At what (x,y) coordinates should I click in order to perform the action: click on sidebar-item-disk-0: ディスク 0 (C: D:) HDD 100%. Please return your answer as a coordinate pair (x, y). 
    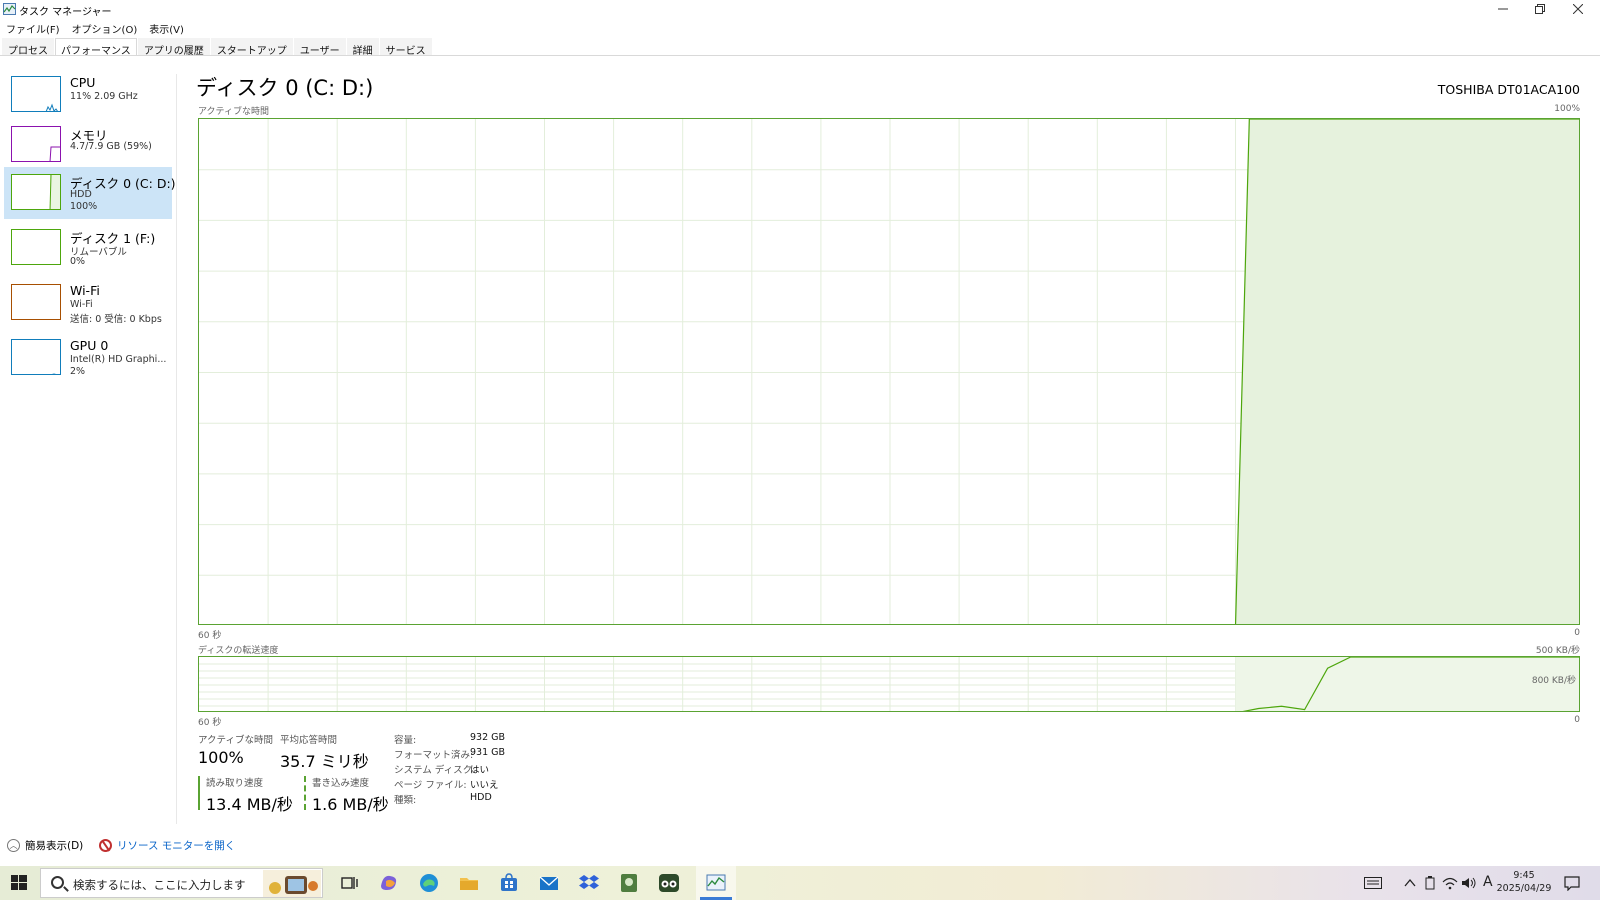
    Looking at the image, I should click on (90, 193).